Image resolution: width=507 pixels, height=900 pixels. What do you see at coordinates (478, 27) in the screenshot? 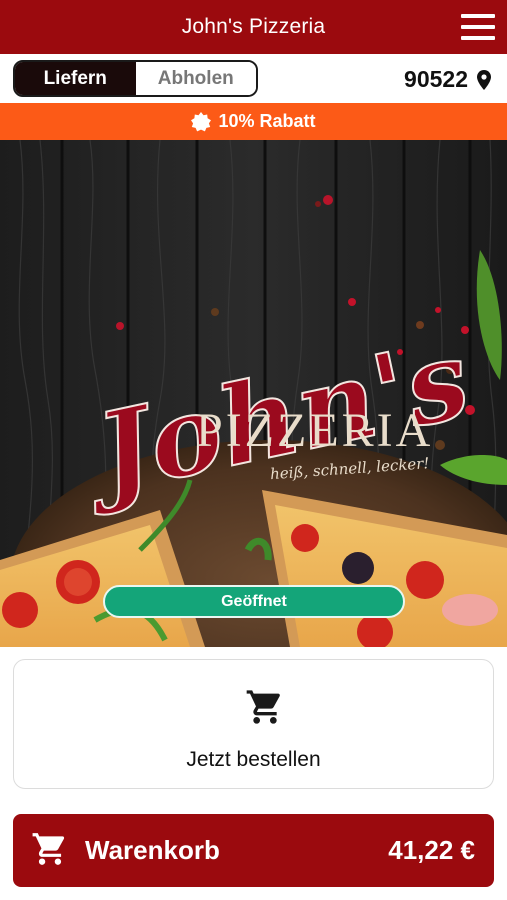
I see `hamburger-menu-icon` at bounding box center [478, 27].